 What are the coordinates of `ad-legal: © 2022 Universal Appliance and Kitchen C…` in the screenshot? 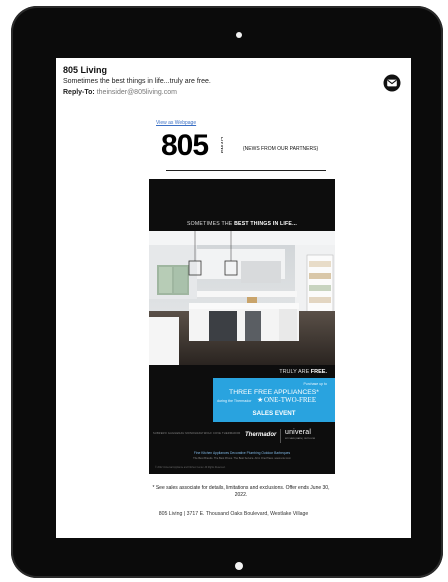 It's located at (190, 468).